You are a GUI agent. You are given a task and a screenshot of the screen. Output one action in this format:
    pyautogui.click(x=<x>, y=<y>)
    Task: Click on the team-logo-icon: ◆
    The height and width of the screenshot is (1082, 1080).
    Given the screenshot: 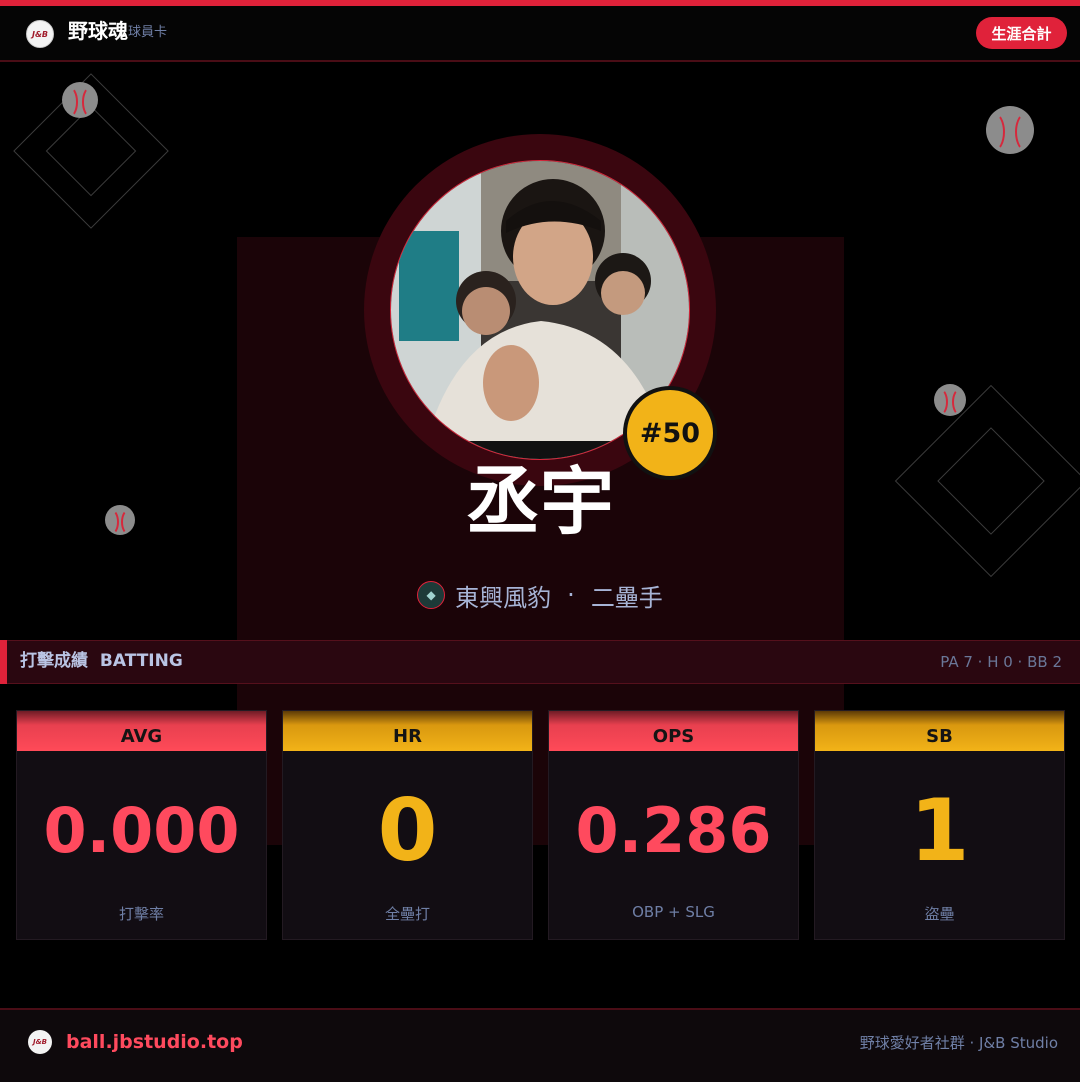 What is the action you would take?
    pyautogui.click(x=431, y=595)
    